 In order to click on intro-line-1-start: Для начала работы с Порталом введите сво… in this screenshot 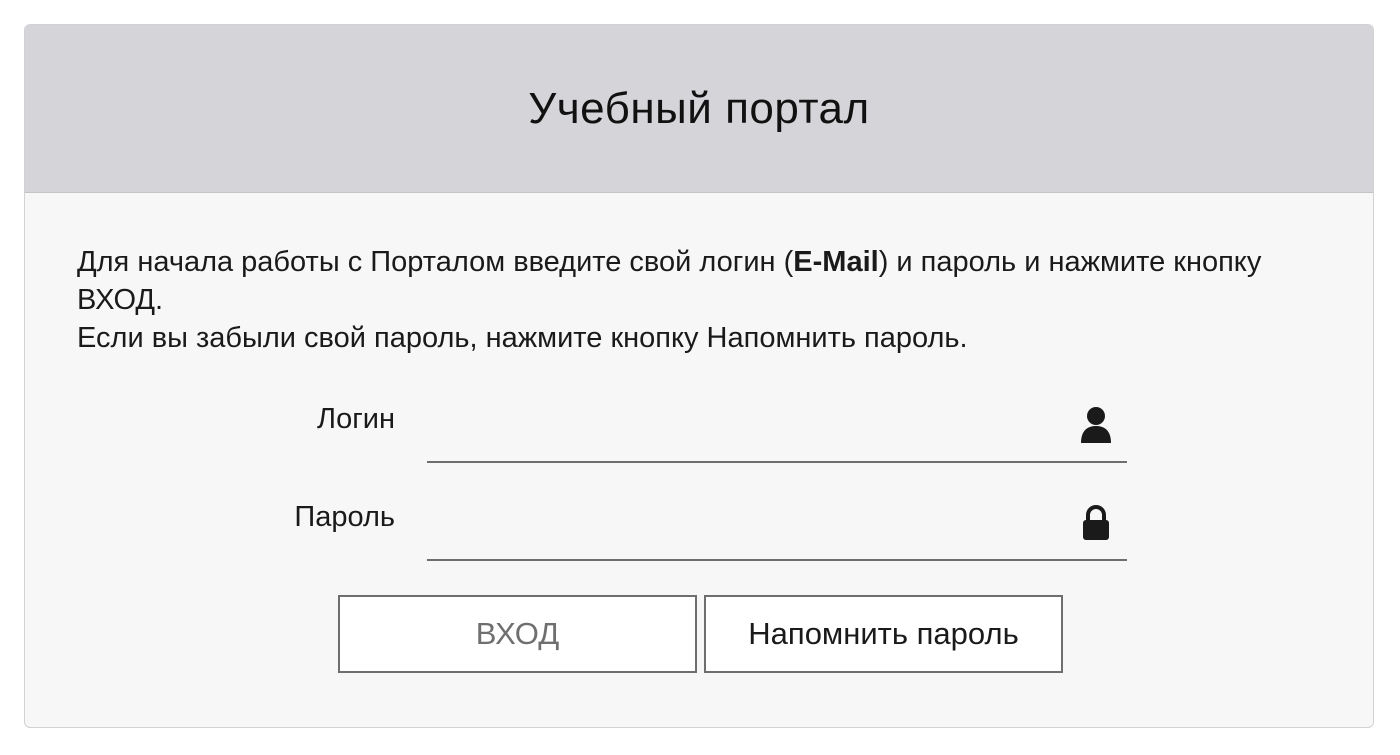, I will do `click(435, 262)`.